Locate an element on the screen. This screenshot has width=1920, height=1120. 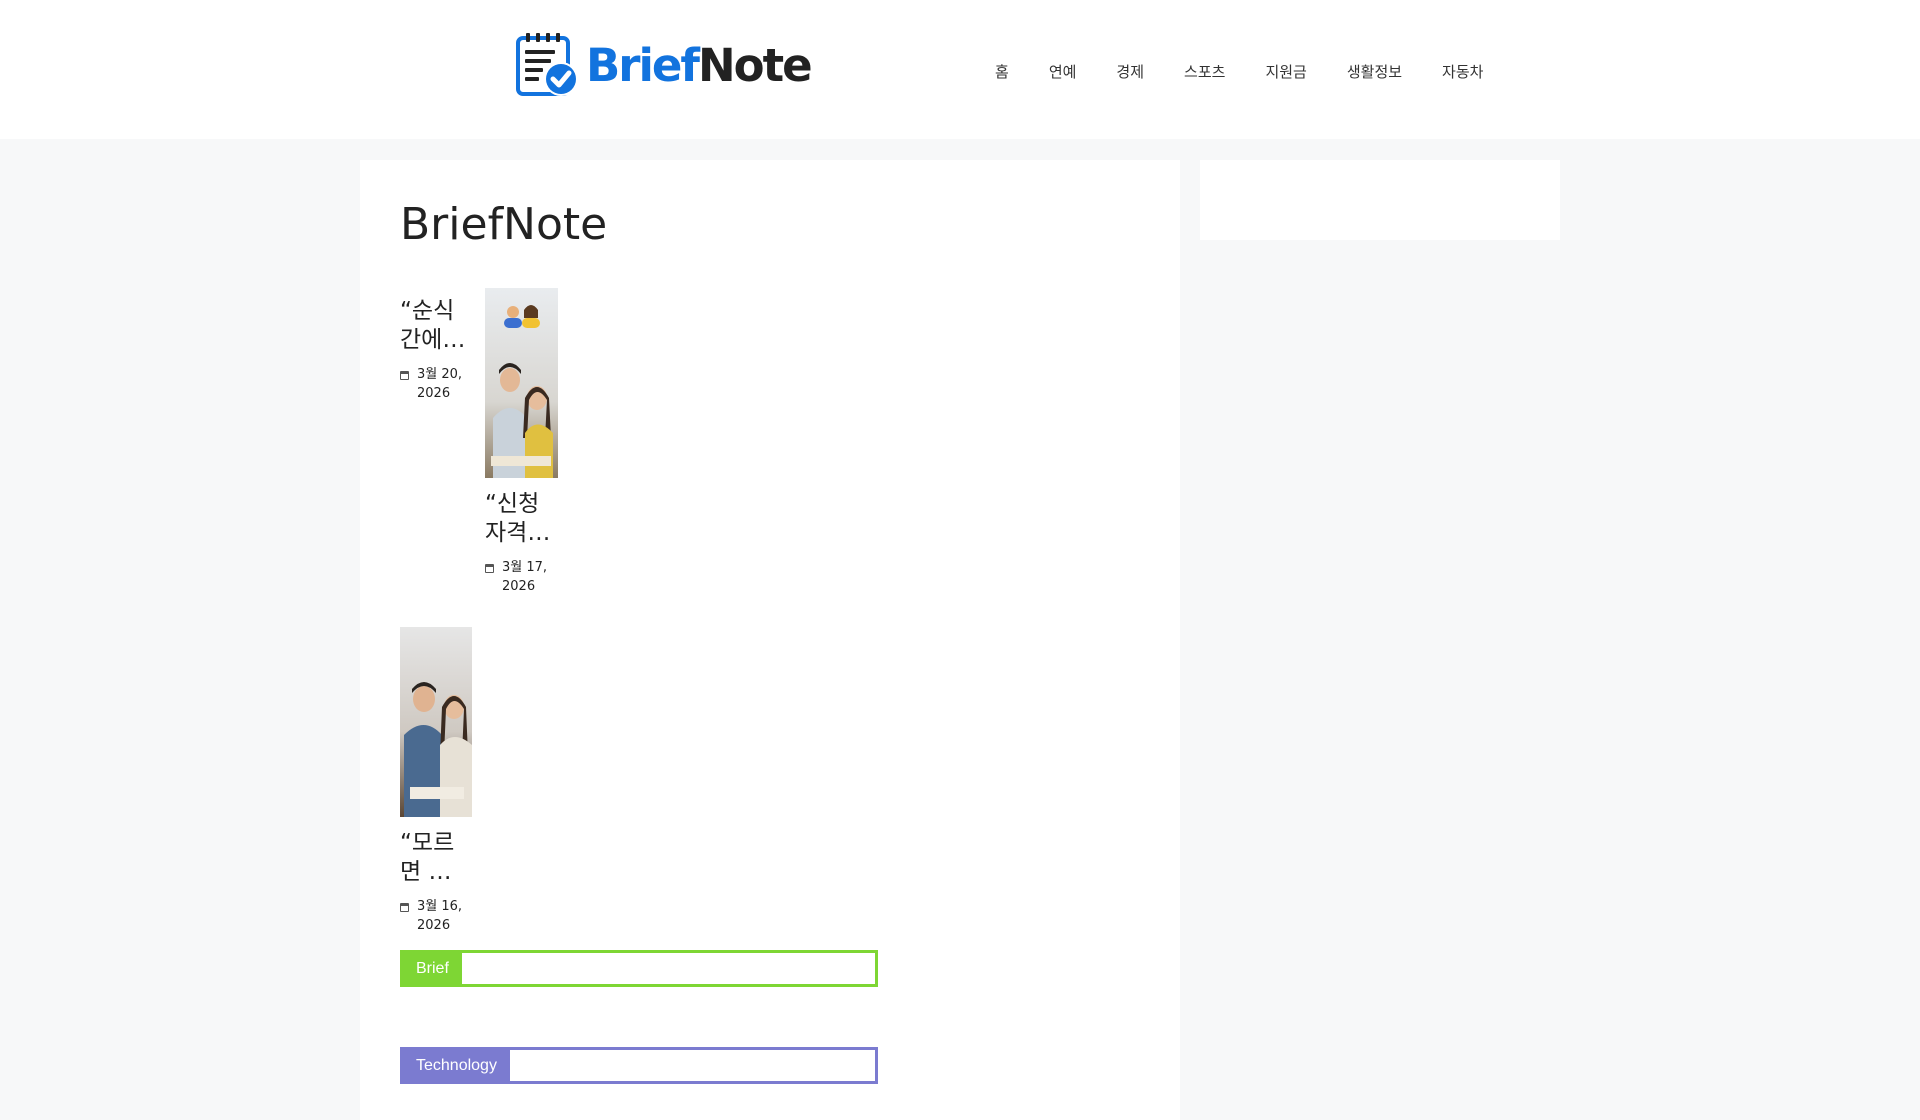
main-nav: 홈 연예 경제 스포츠 지원금 생활정보 자동차 is located at coordinates (1239, 72).